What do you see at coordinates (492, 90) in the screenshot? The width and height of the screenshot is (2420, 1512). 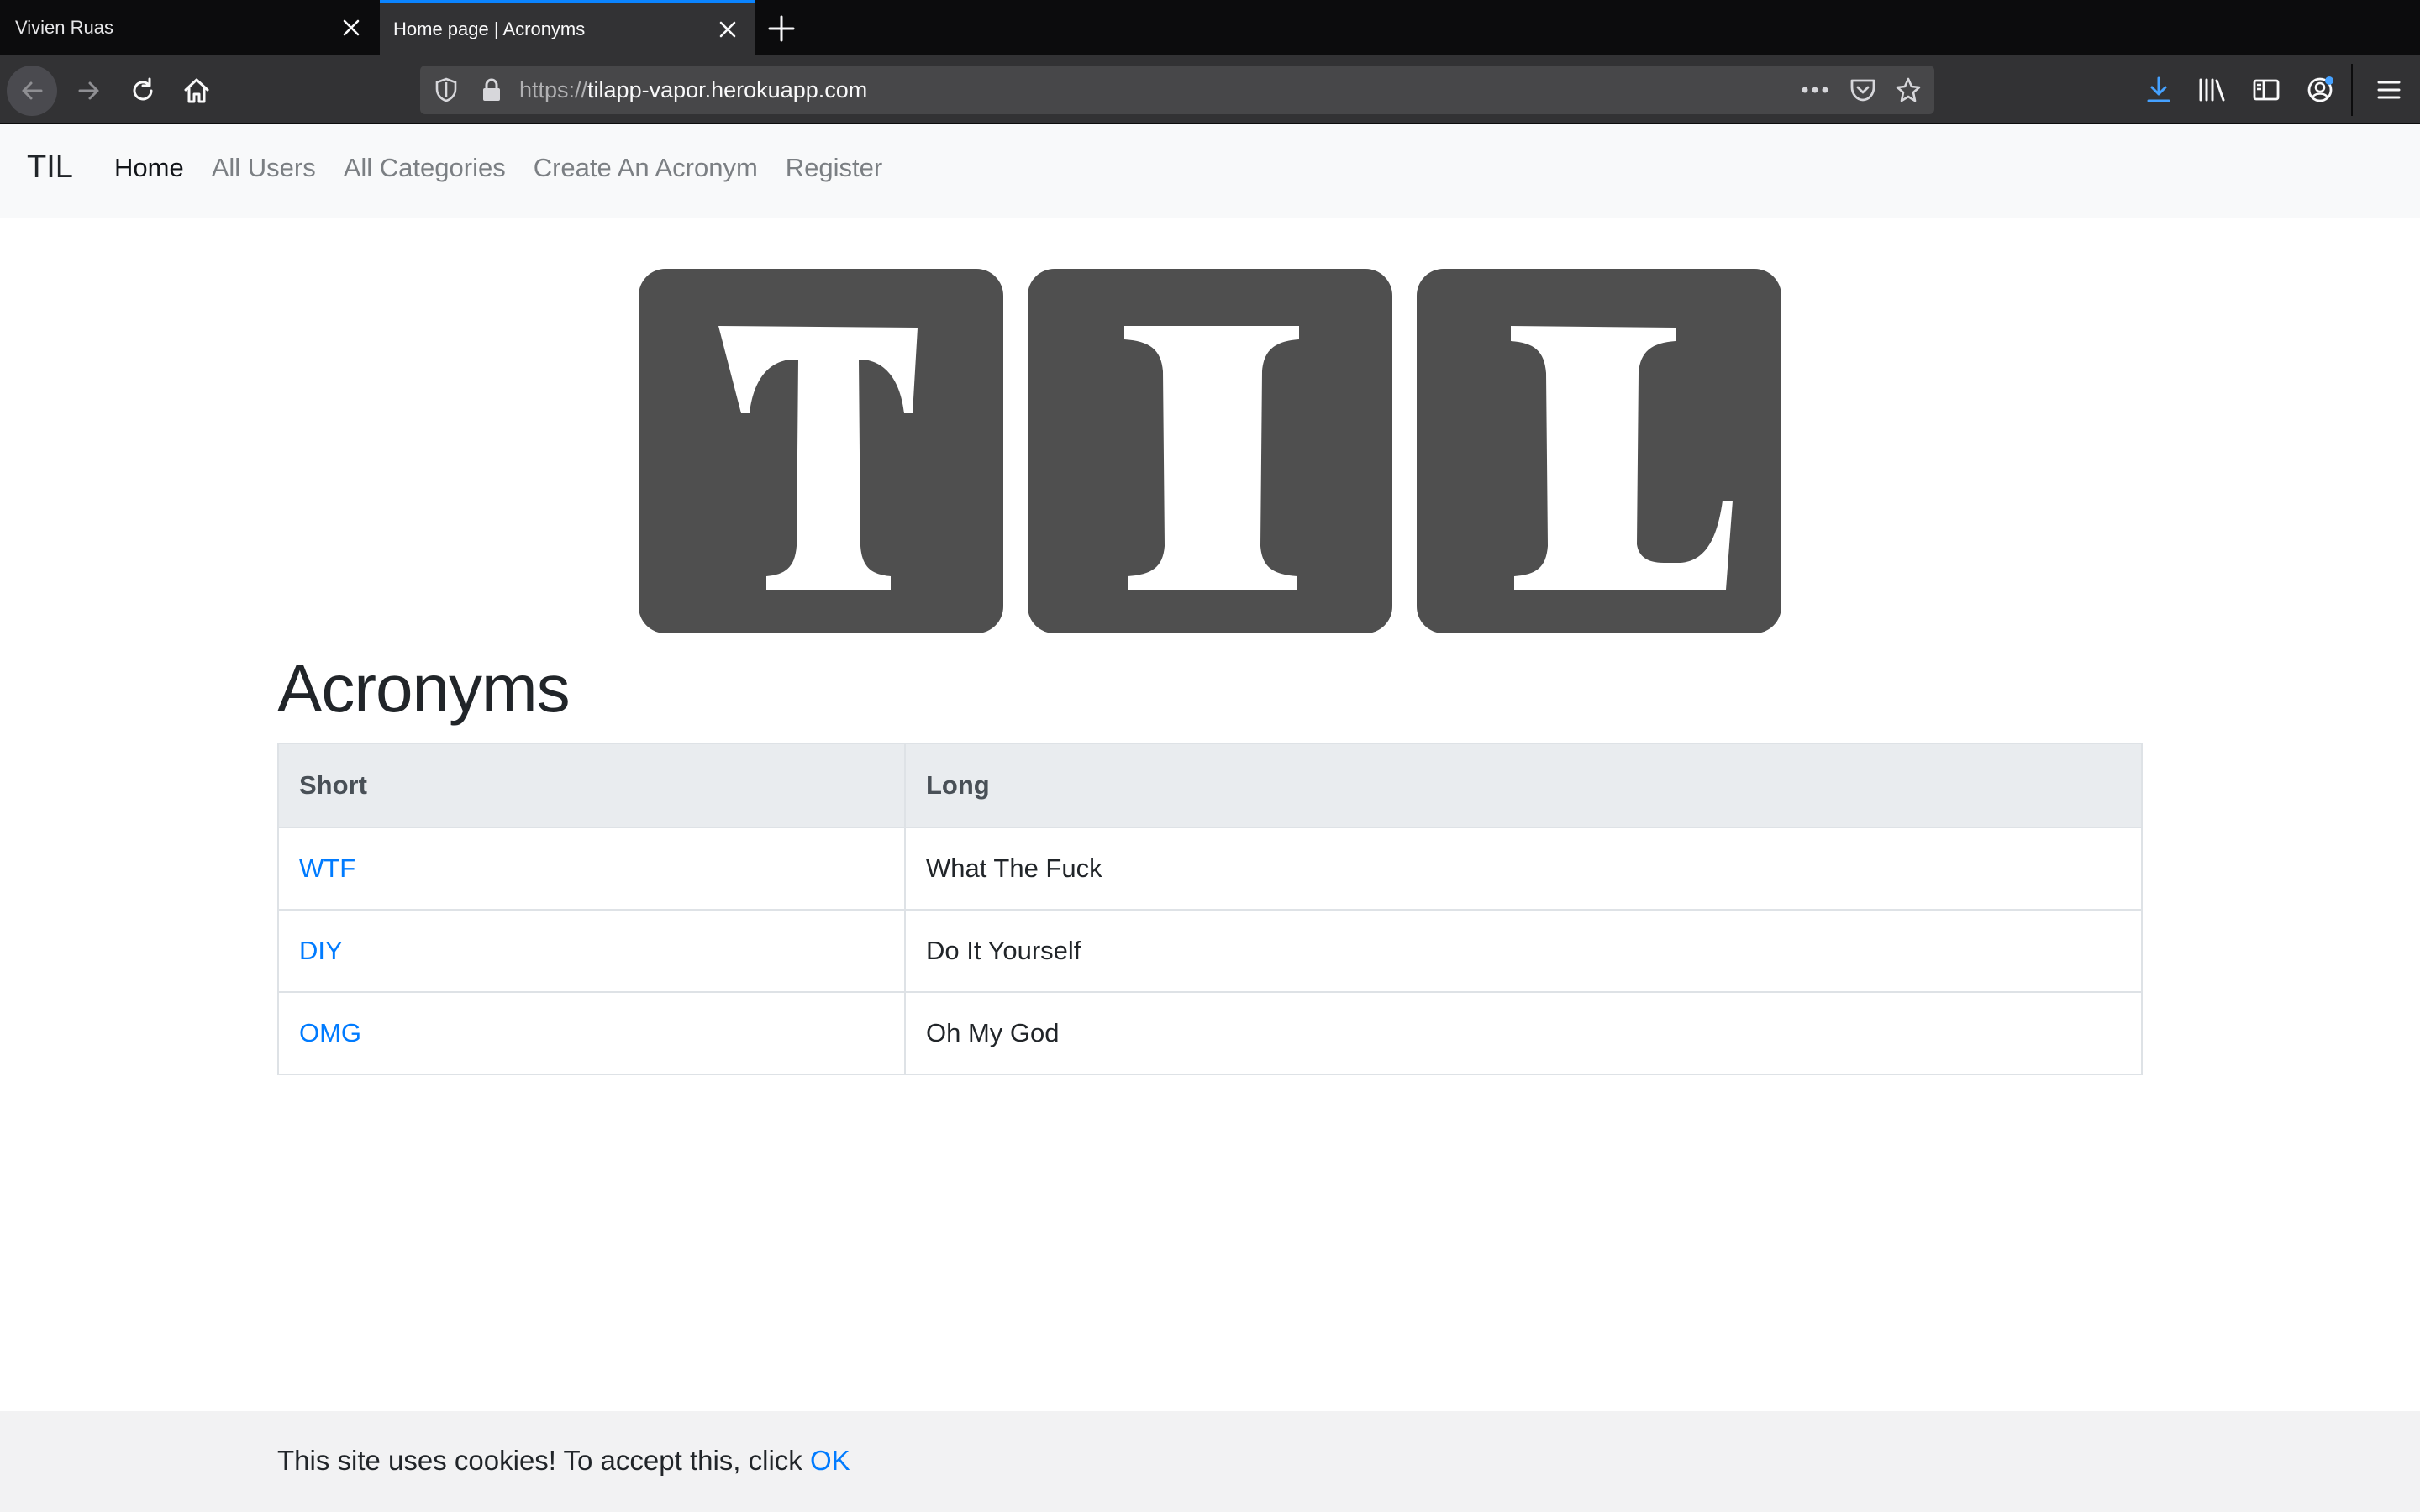 I see `lock-icon` at bounding box center [492, 90].